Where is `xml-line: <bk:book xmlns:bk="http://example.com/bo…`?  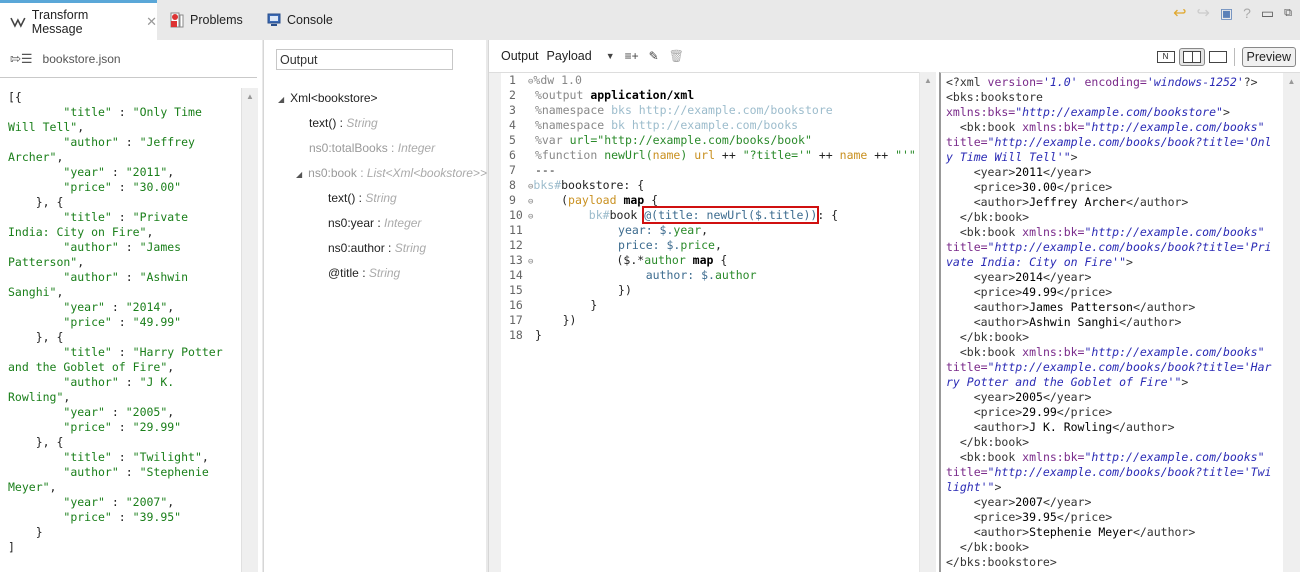 xml-line: <bk:book xmlns:bk="http://example.com/bo… is located at coordinates (1105, 352).